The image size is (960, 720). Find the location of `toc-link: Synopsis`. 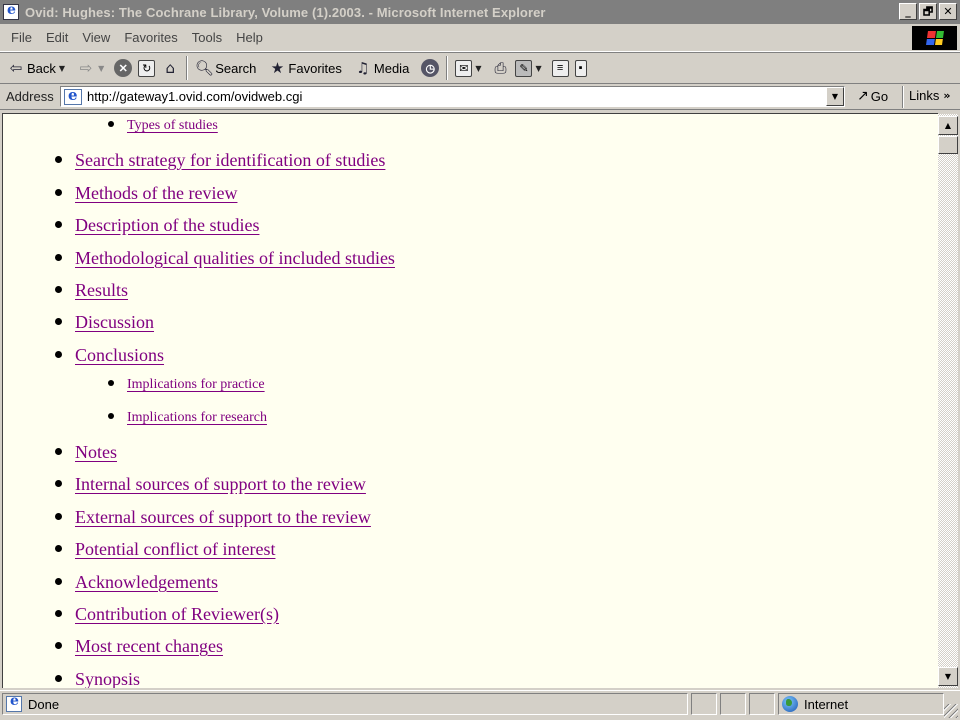

toc-link: Synopsis is located at coordinates (107, 678).